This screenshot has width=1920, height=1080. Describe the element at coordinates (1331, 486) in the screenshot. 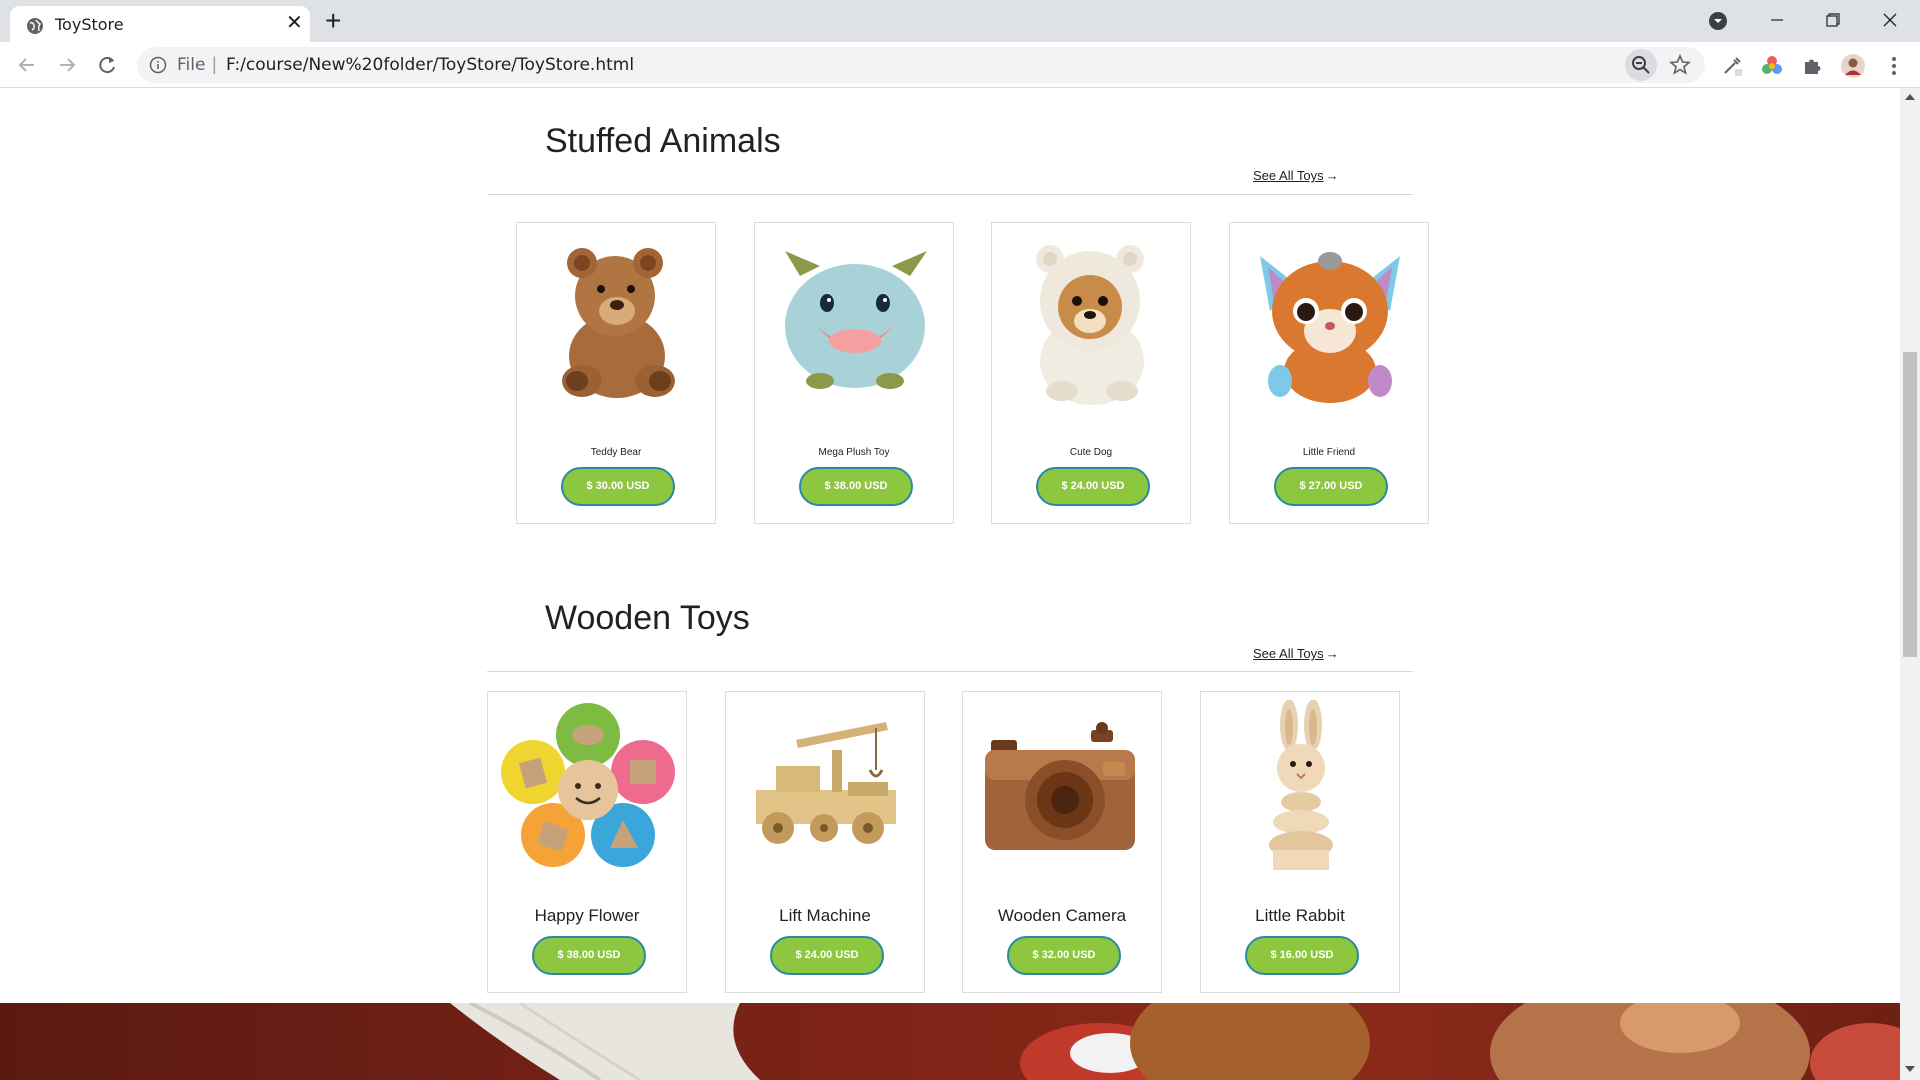

I see `price-button: $ 27.00 USD` at that location.